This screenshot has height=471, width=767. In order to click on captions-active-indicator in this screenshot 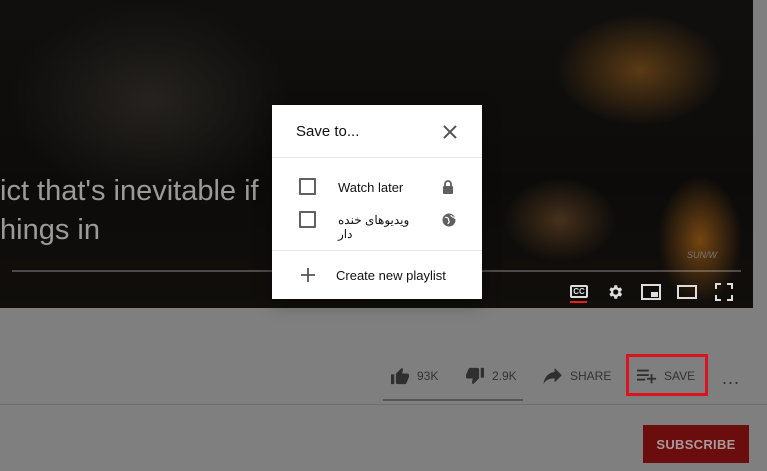, I will do `click(578, 302)`.